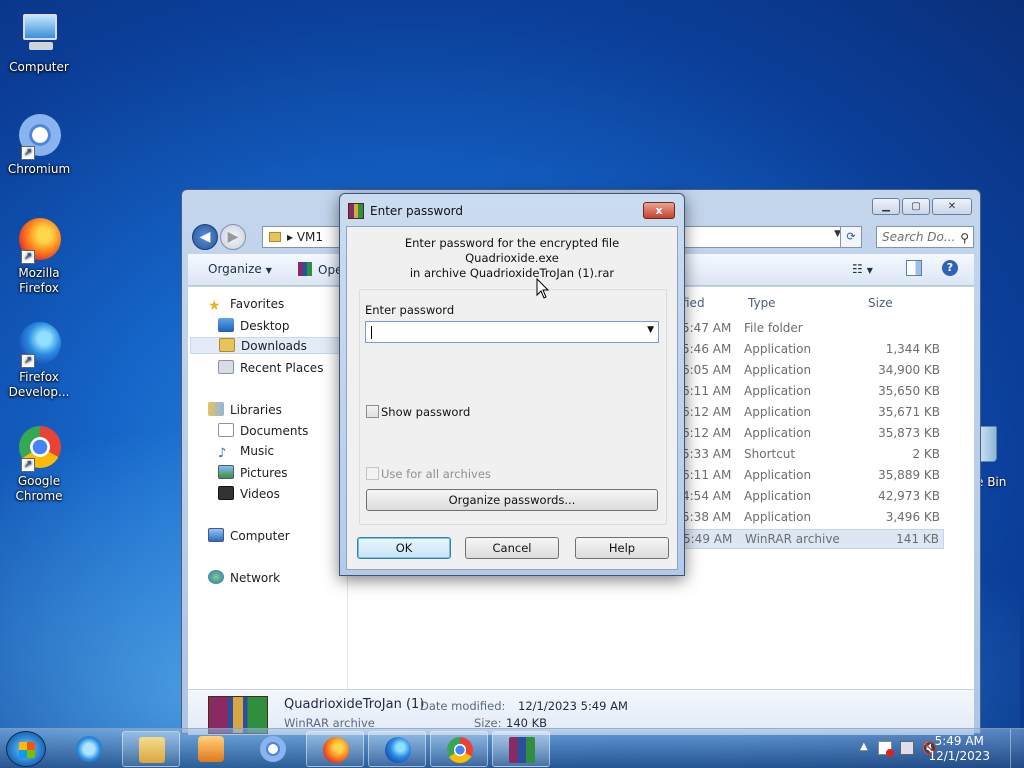 The image size is (1024, 768). Describe the element at coordinates (693, 303) in the screenshot. I see `column-date-modified: fied` at that location.